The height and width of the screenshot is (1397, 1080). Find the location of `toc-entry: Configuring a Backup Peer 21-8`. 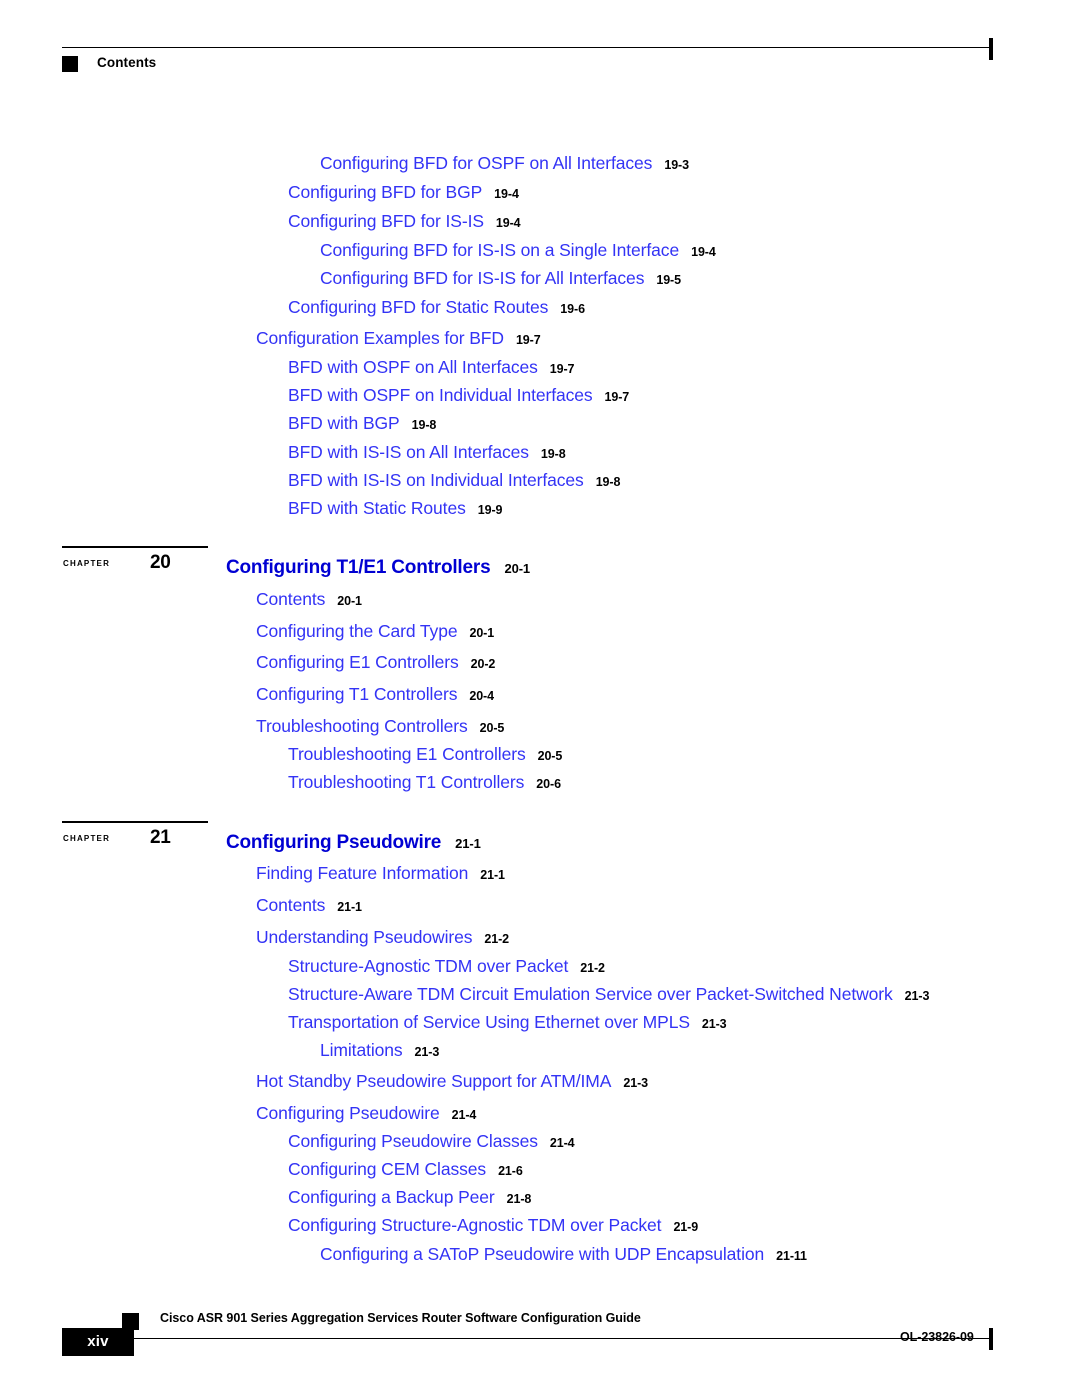

toc-entry: Configuring a Backup Peer 21-8 is located at coordinates (410, 1197).